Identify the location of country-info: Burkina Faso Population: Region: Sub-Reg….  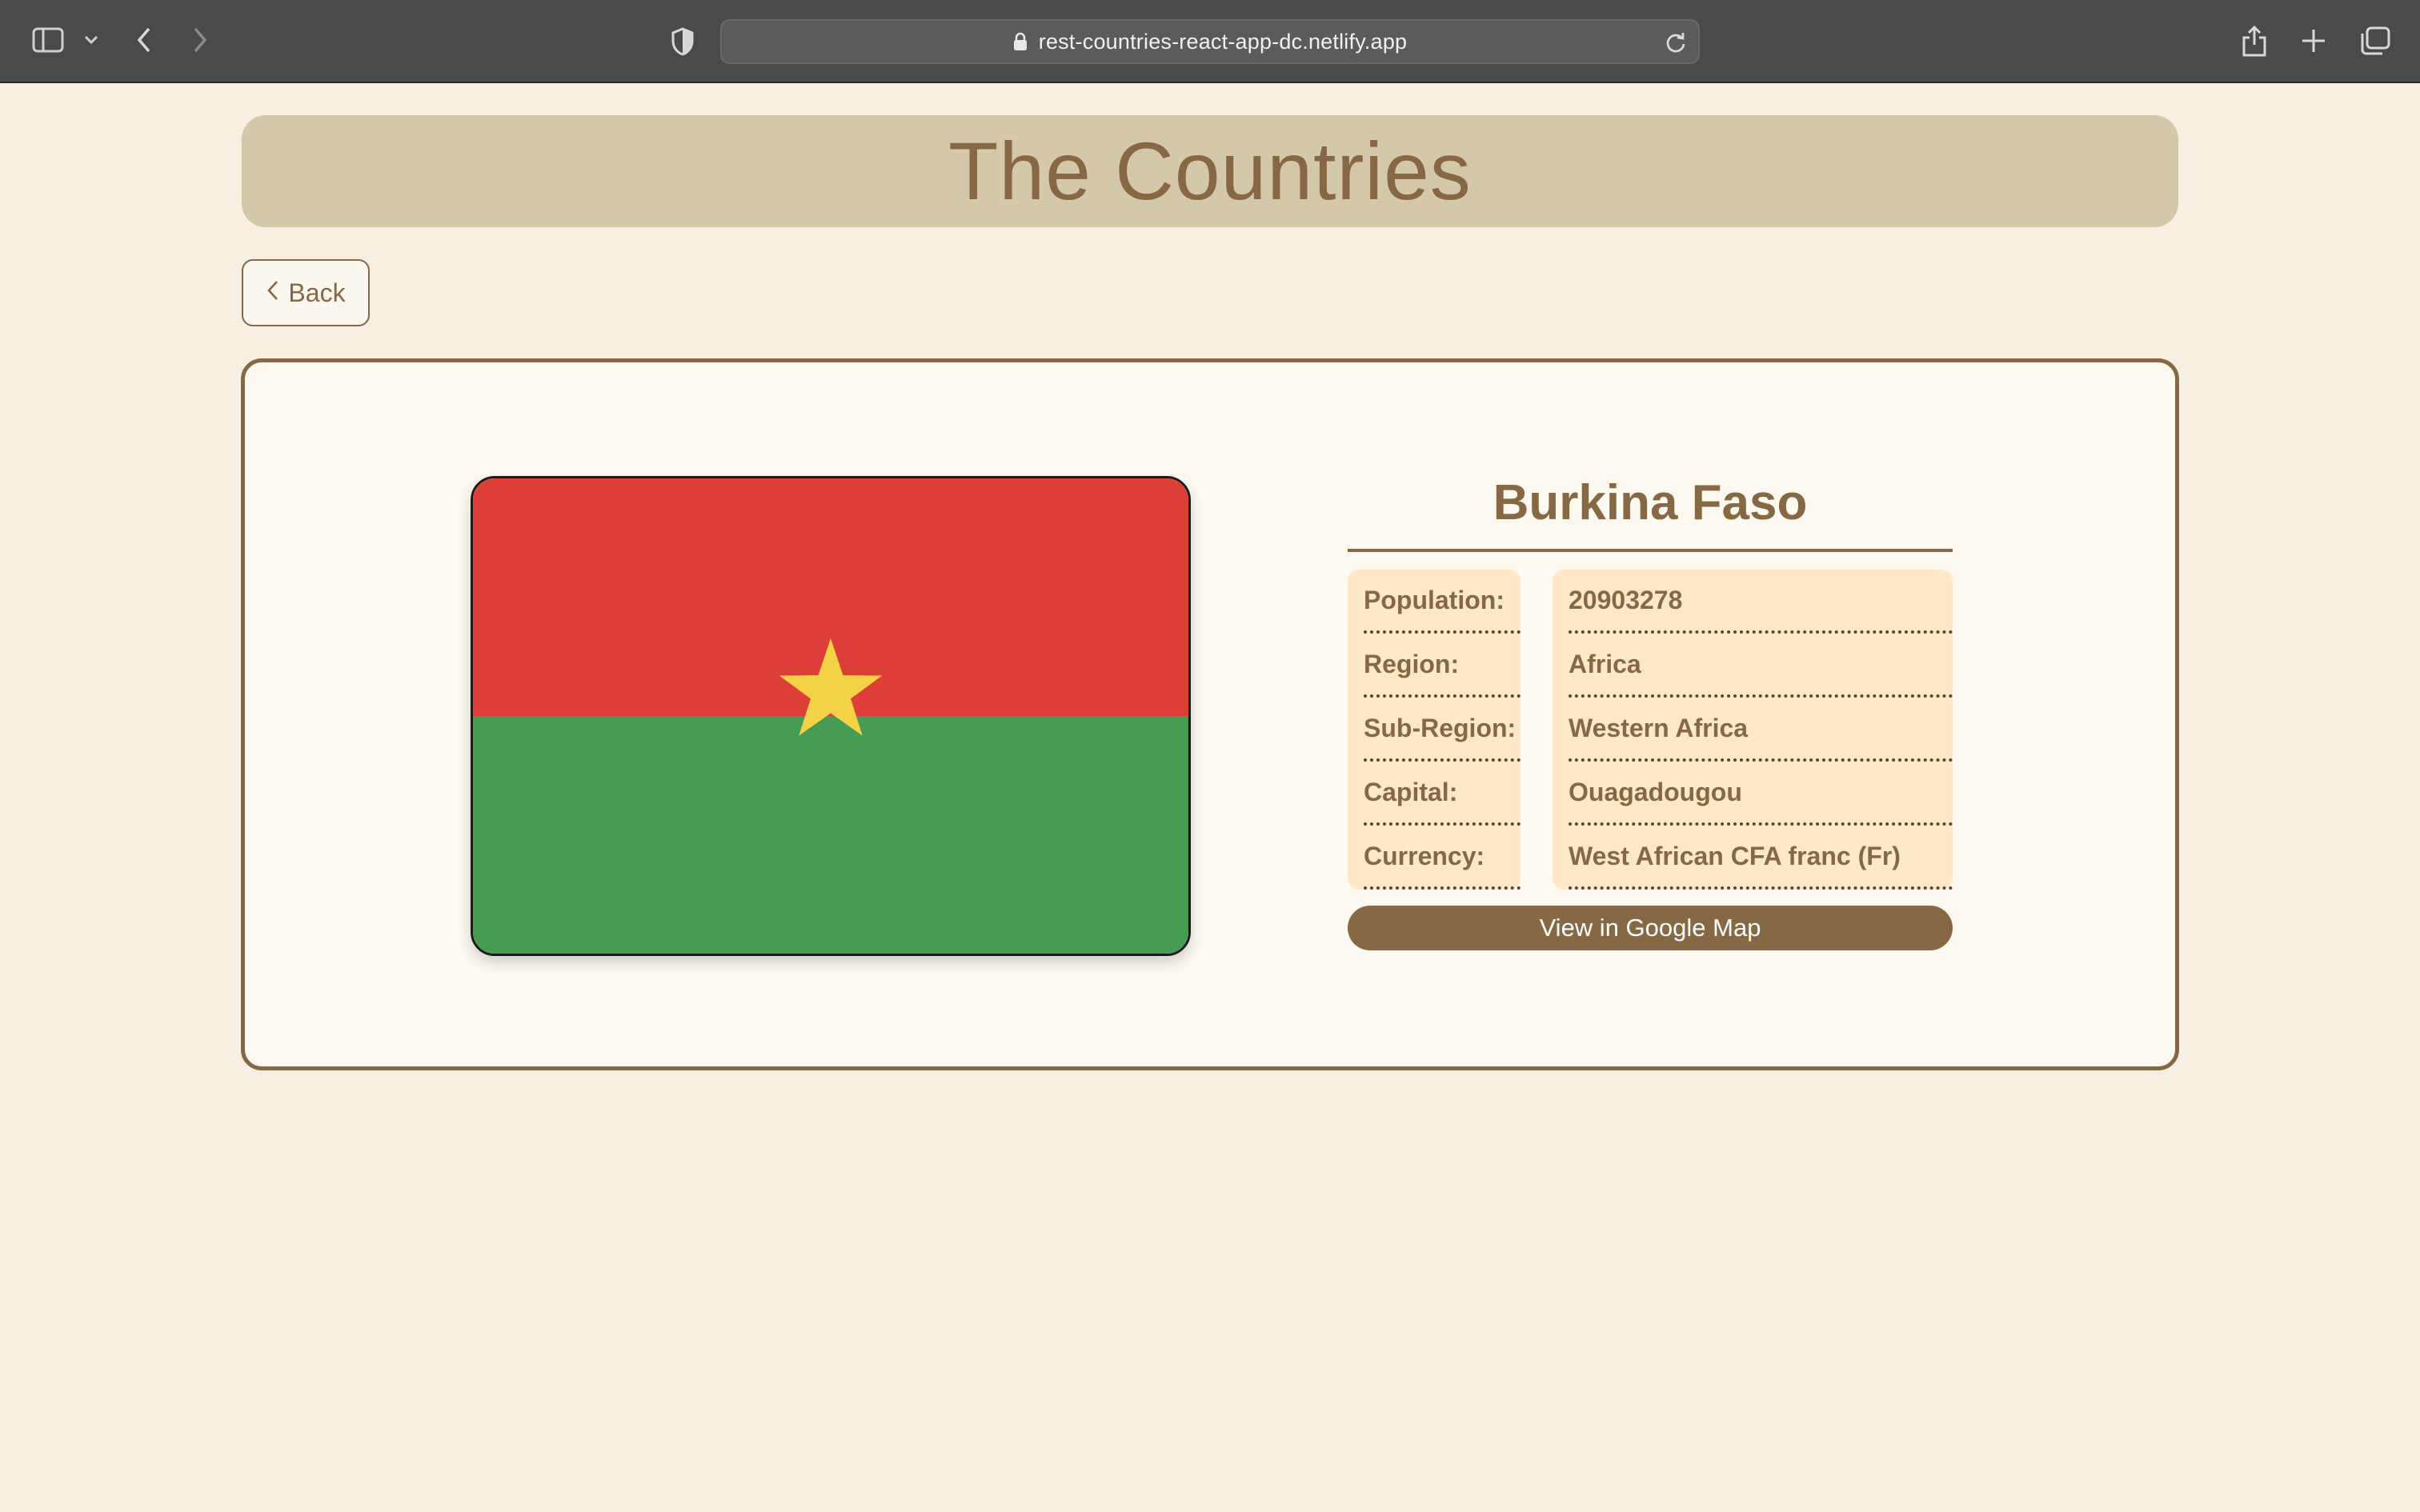
(1650, 712).